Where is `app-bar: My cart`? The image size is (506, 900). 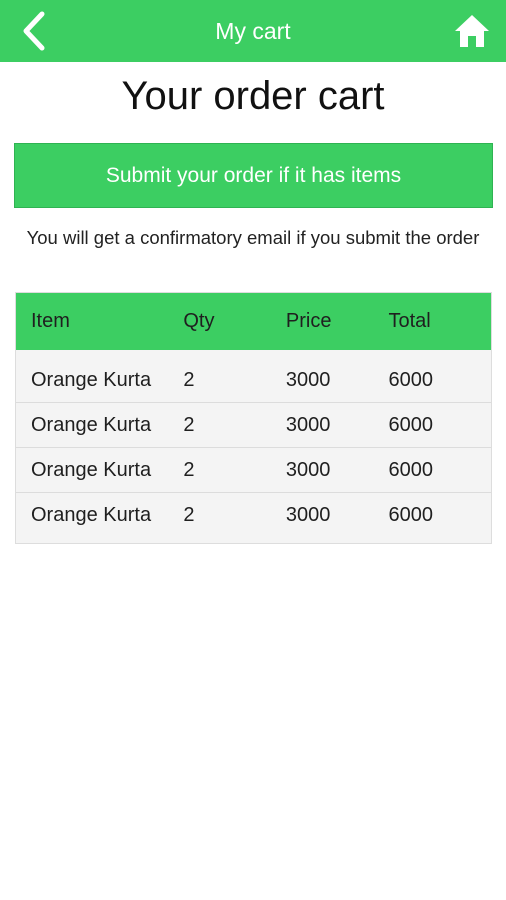 app-bar: My cart is located at coordinates (253, 31).